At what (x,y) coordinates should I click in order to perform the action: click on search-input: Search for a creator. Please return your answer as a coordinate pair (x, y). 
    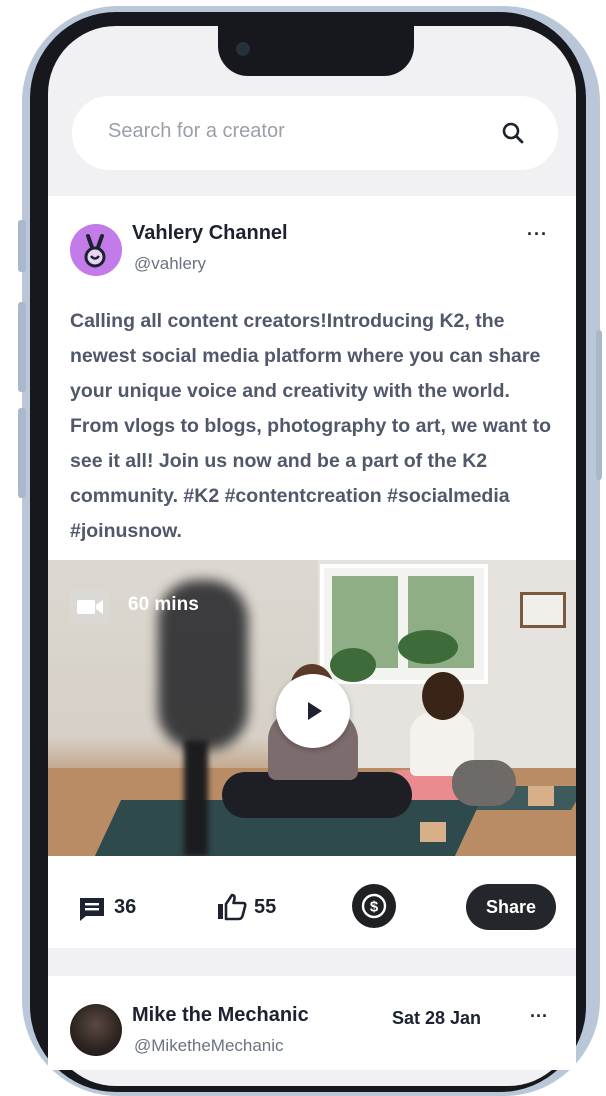
    Looking at the image, I should click on (196, 131).